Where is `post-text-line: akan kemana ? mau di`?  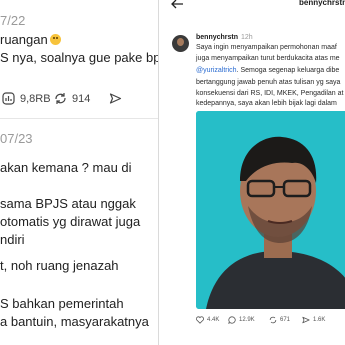
post-text-line: akan kemana ? mau di is located at coordinates (66, 167).